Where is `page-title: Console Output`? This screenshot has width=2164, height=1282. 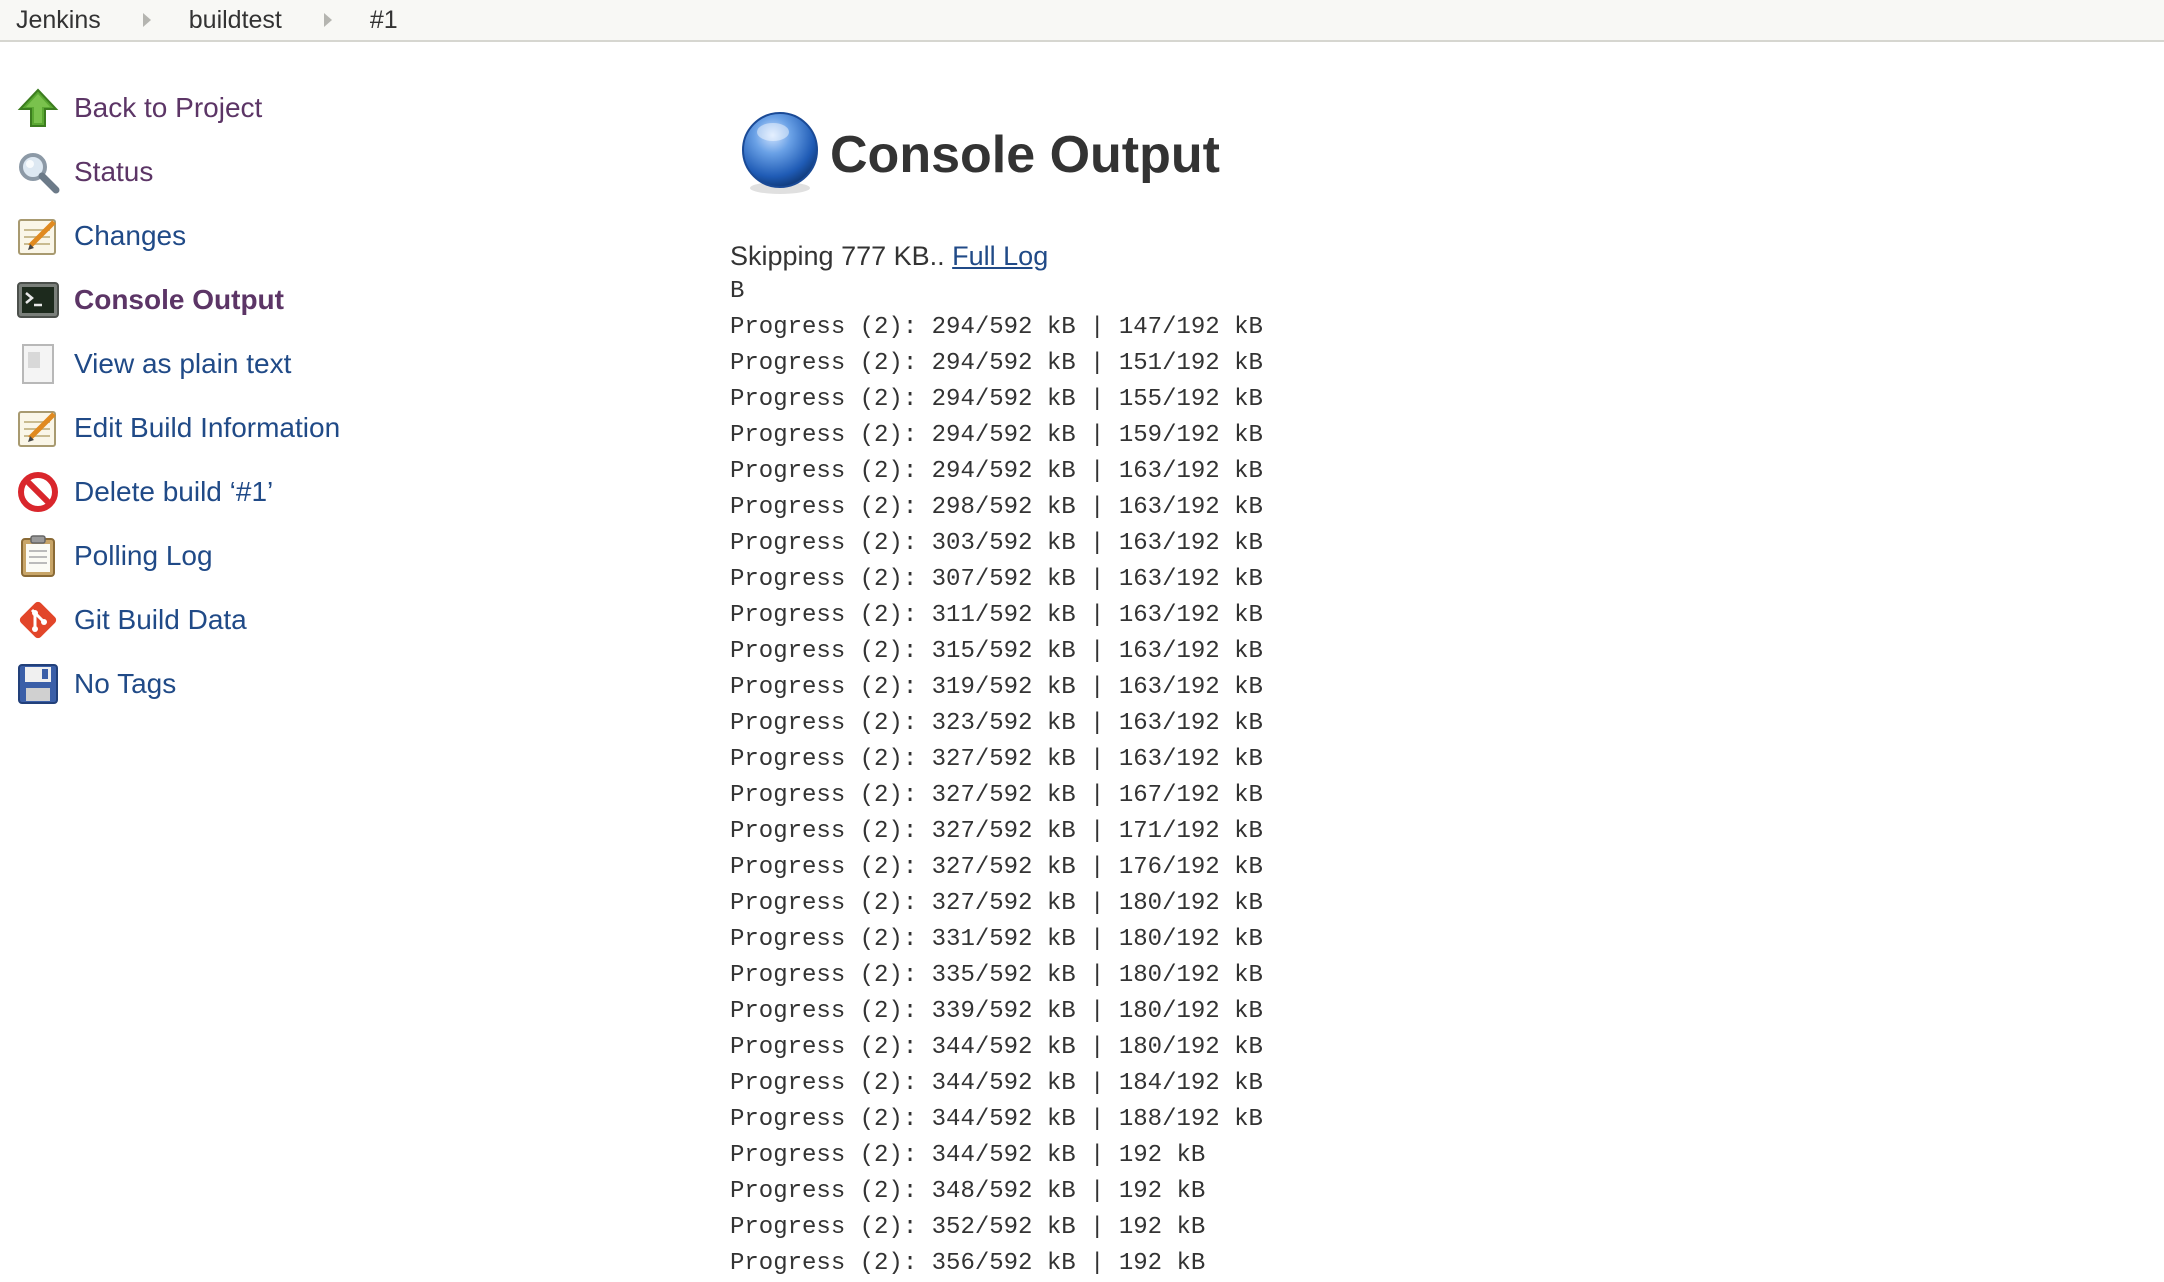 page-title: Console Output is located at coordinates (1025, 155).